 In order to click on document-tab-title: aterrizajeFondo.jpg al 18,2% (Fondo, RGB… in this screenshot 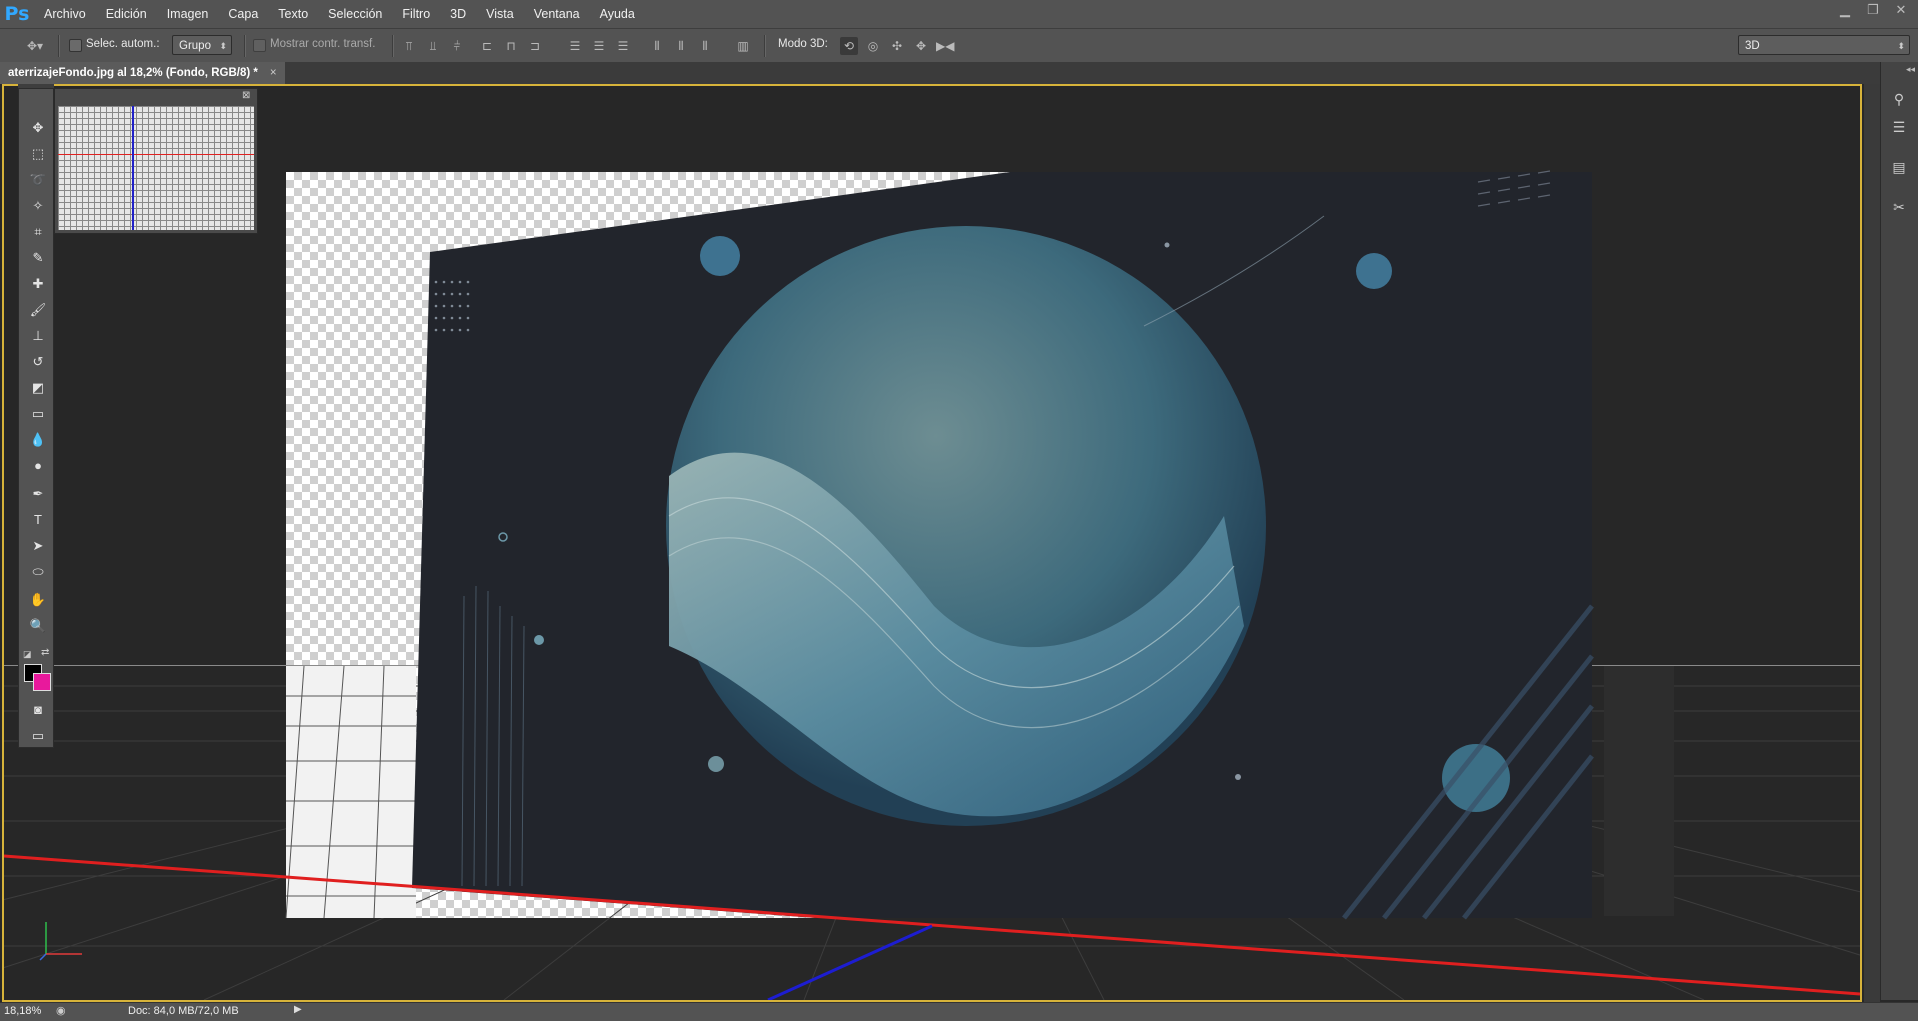, I will do `click(133, 73)`.